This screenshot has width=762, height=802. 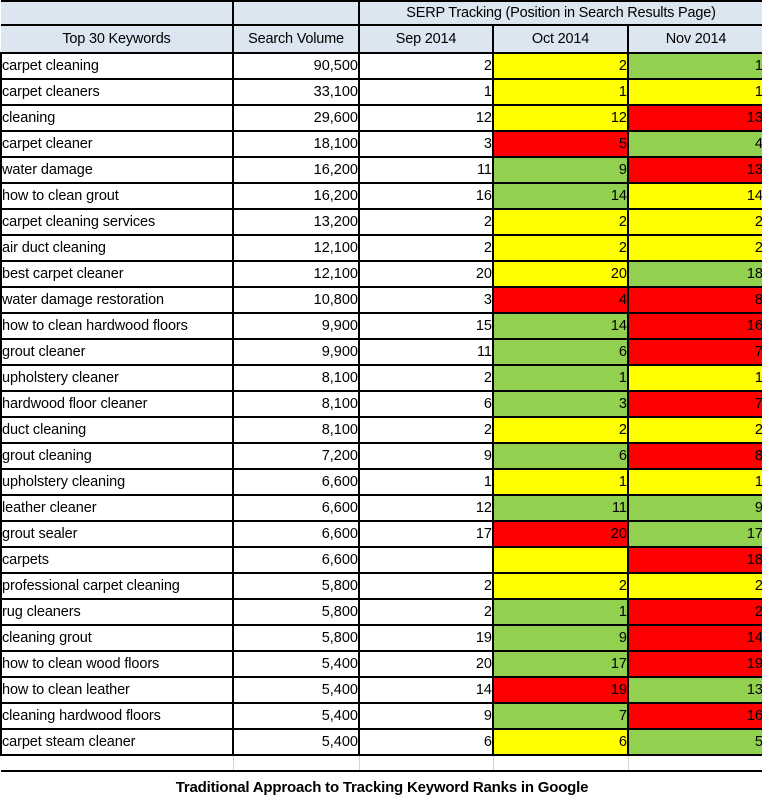 What do you see at coordinates (117, 742) in the screenshot?
I see `keyword-cell: carpet steam cleaner` at bounding box center [117, 742].